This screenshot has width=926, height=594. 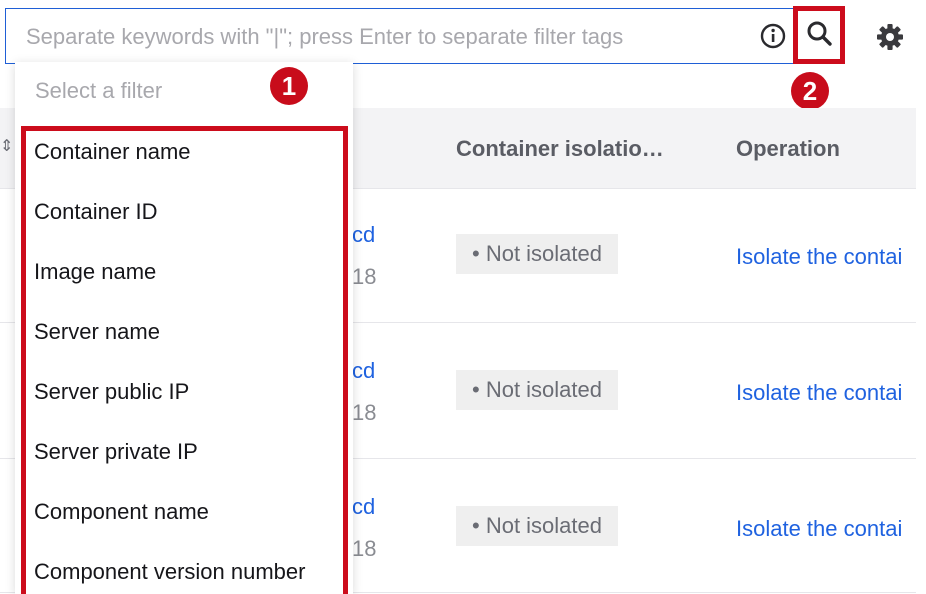 I want to click on filter-option-container-id: Container ID, so click(x=96, y=212).